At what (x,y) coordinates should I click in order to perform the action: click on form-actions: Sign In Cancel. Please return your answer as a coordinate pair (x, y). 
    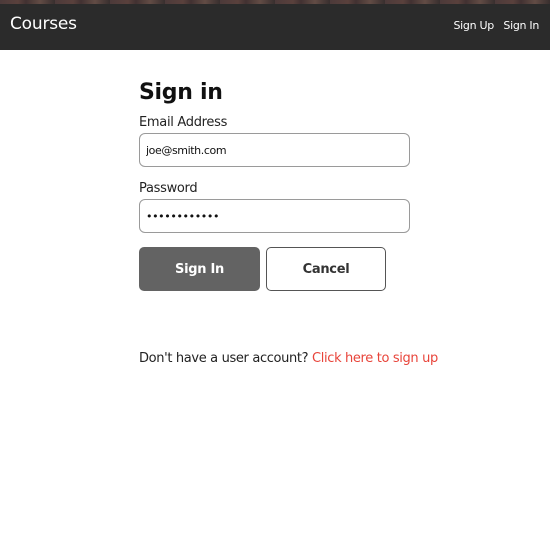
    Looking at the image, I should click on (274, 269).